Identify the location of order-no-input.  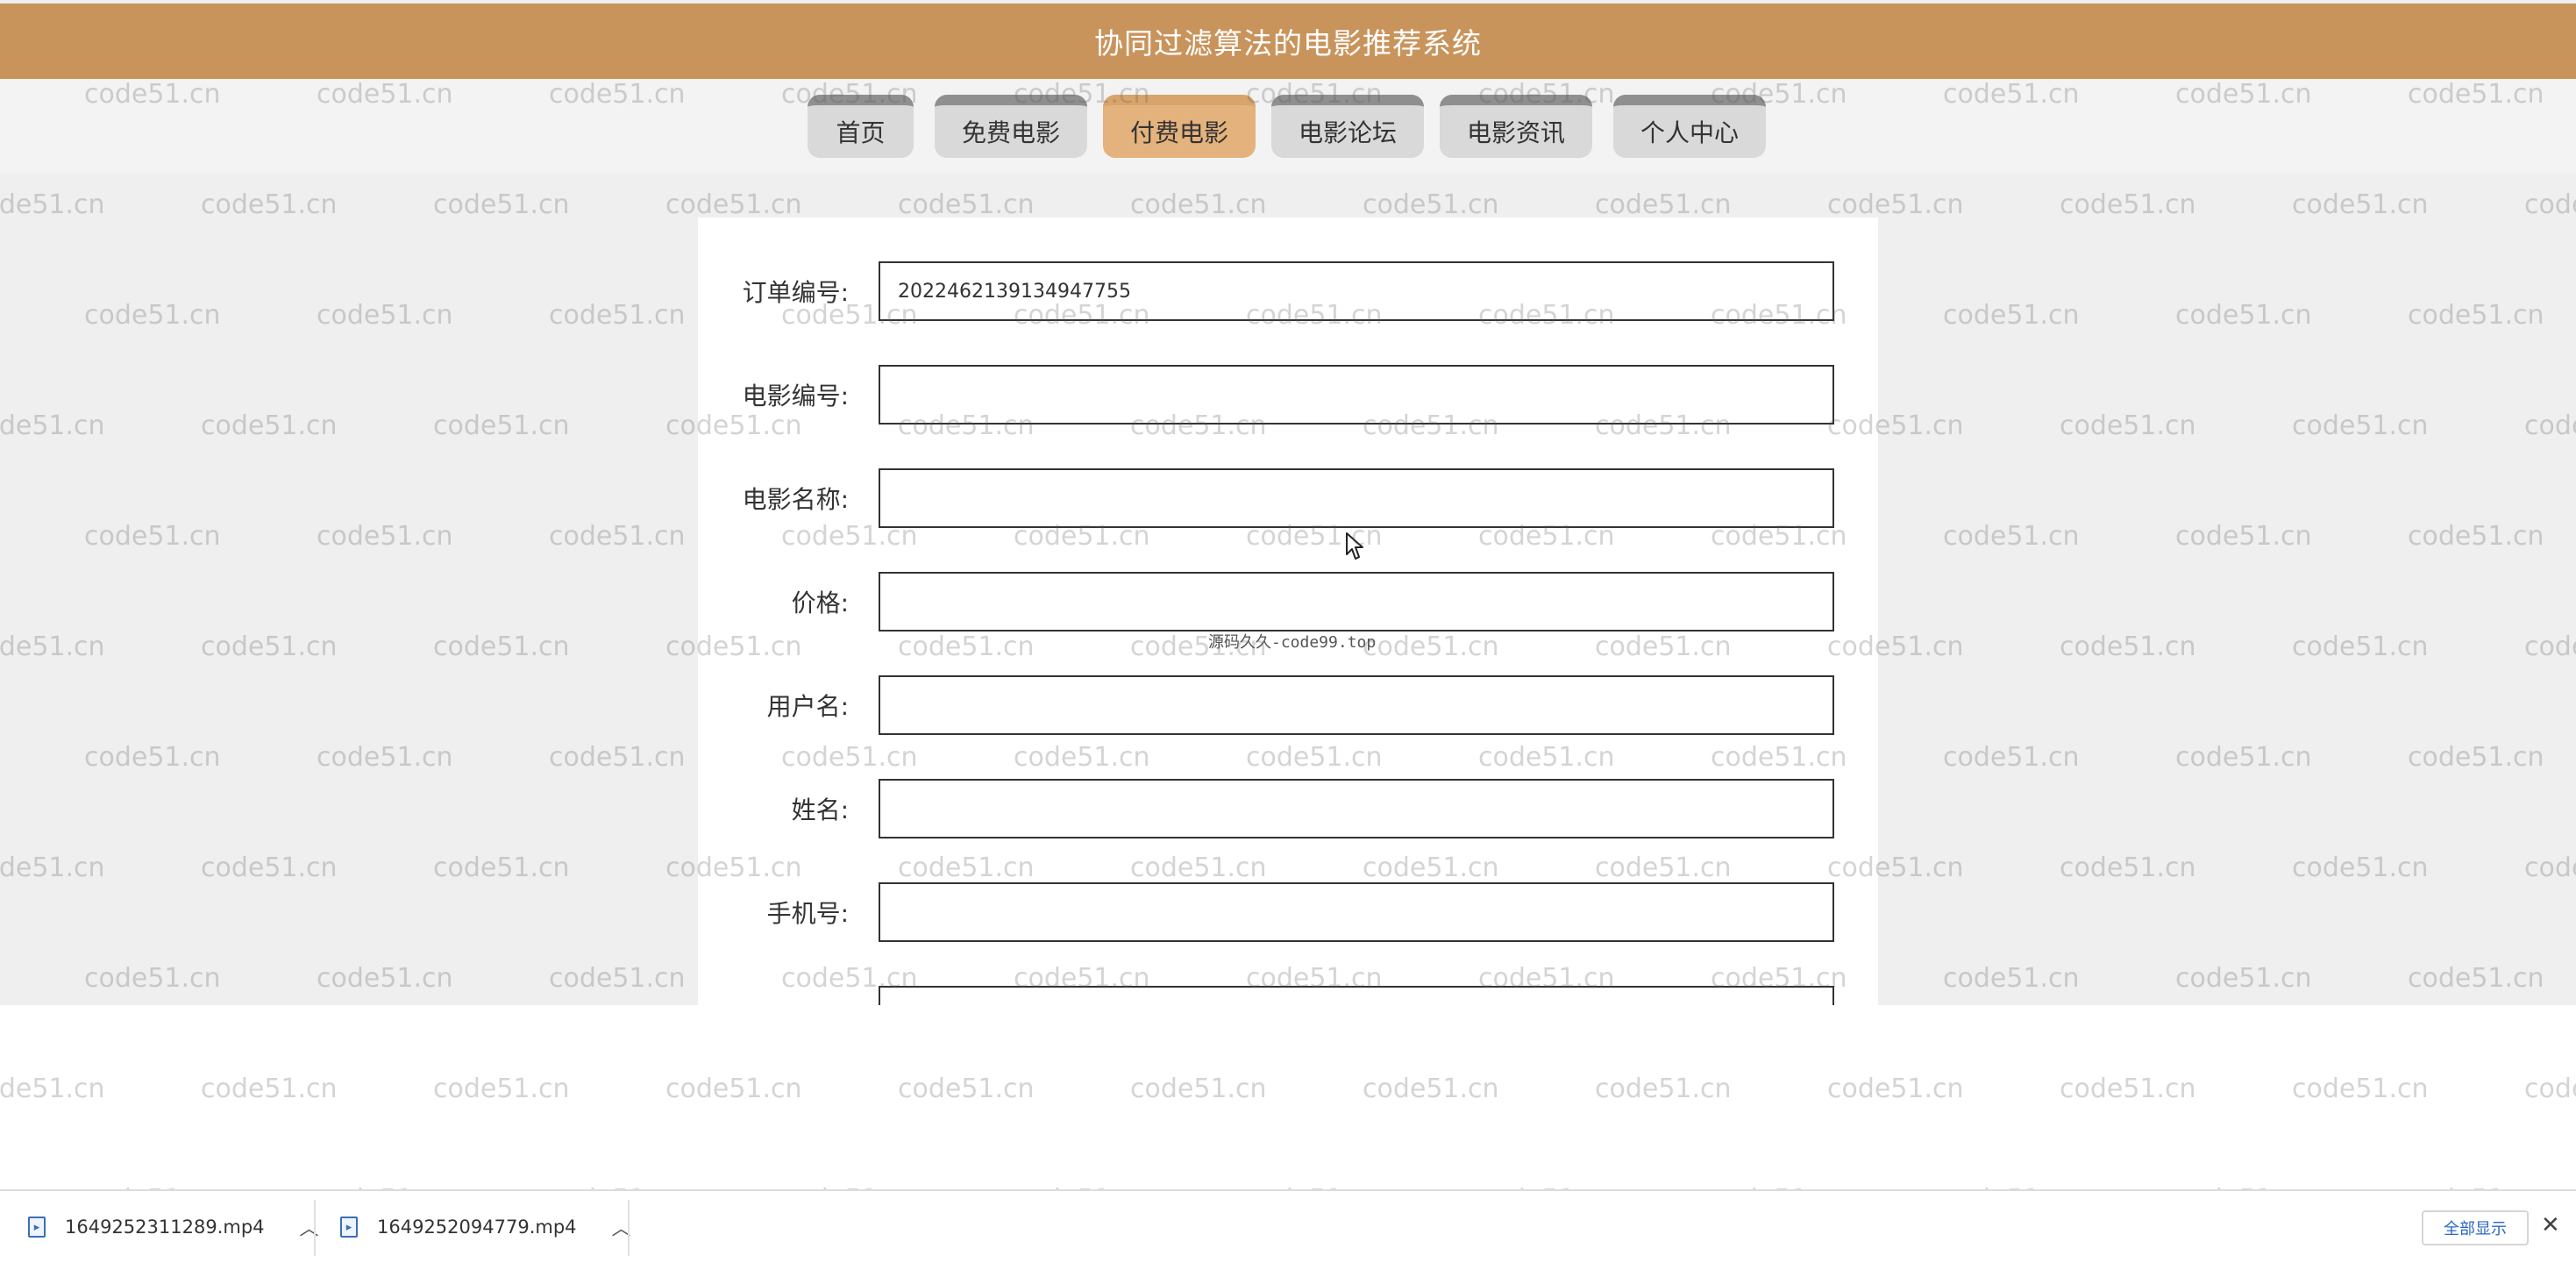
(1356, 291).